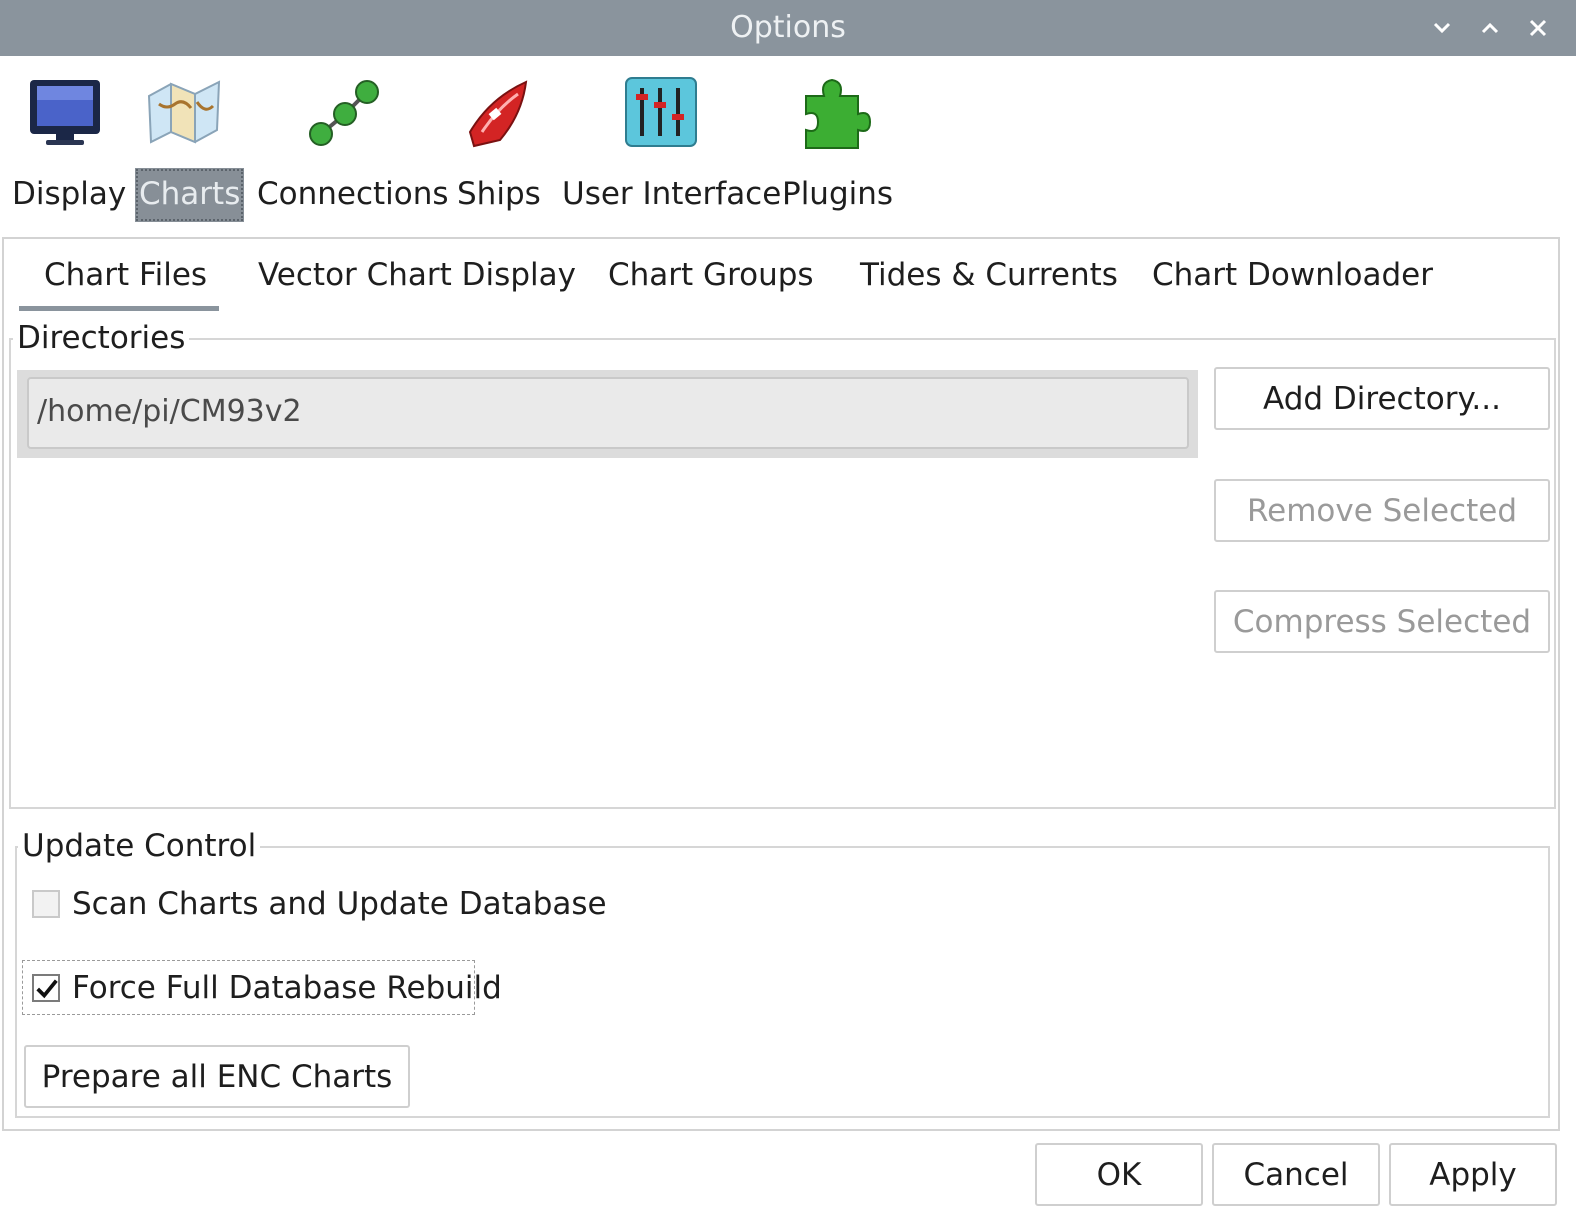 This screenshot has height=1222, width=1576. I want to click on category-label: Ships, so click(499, 194).